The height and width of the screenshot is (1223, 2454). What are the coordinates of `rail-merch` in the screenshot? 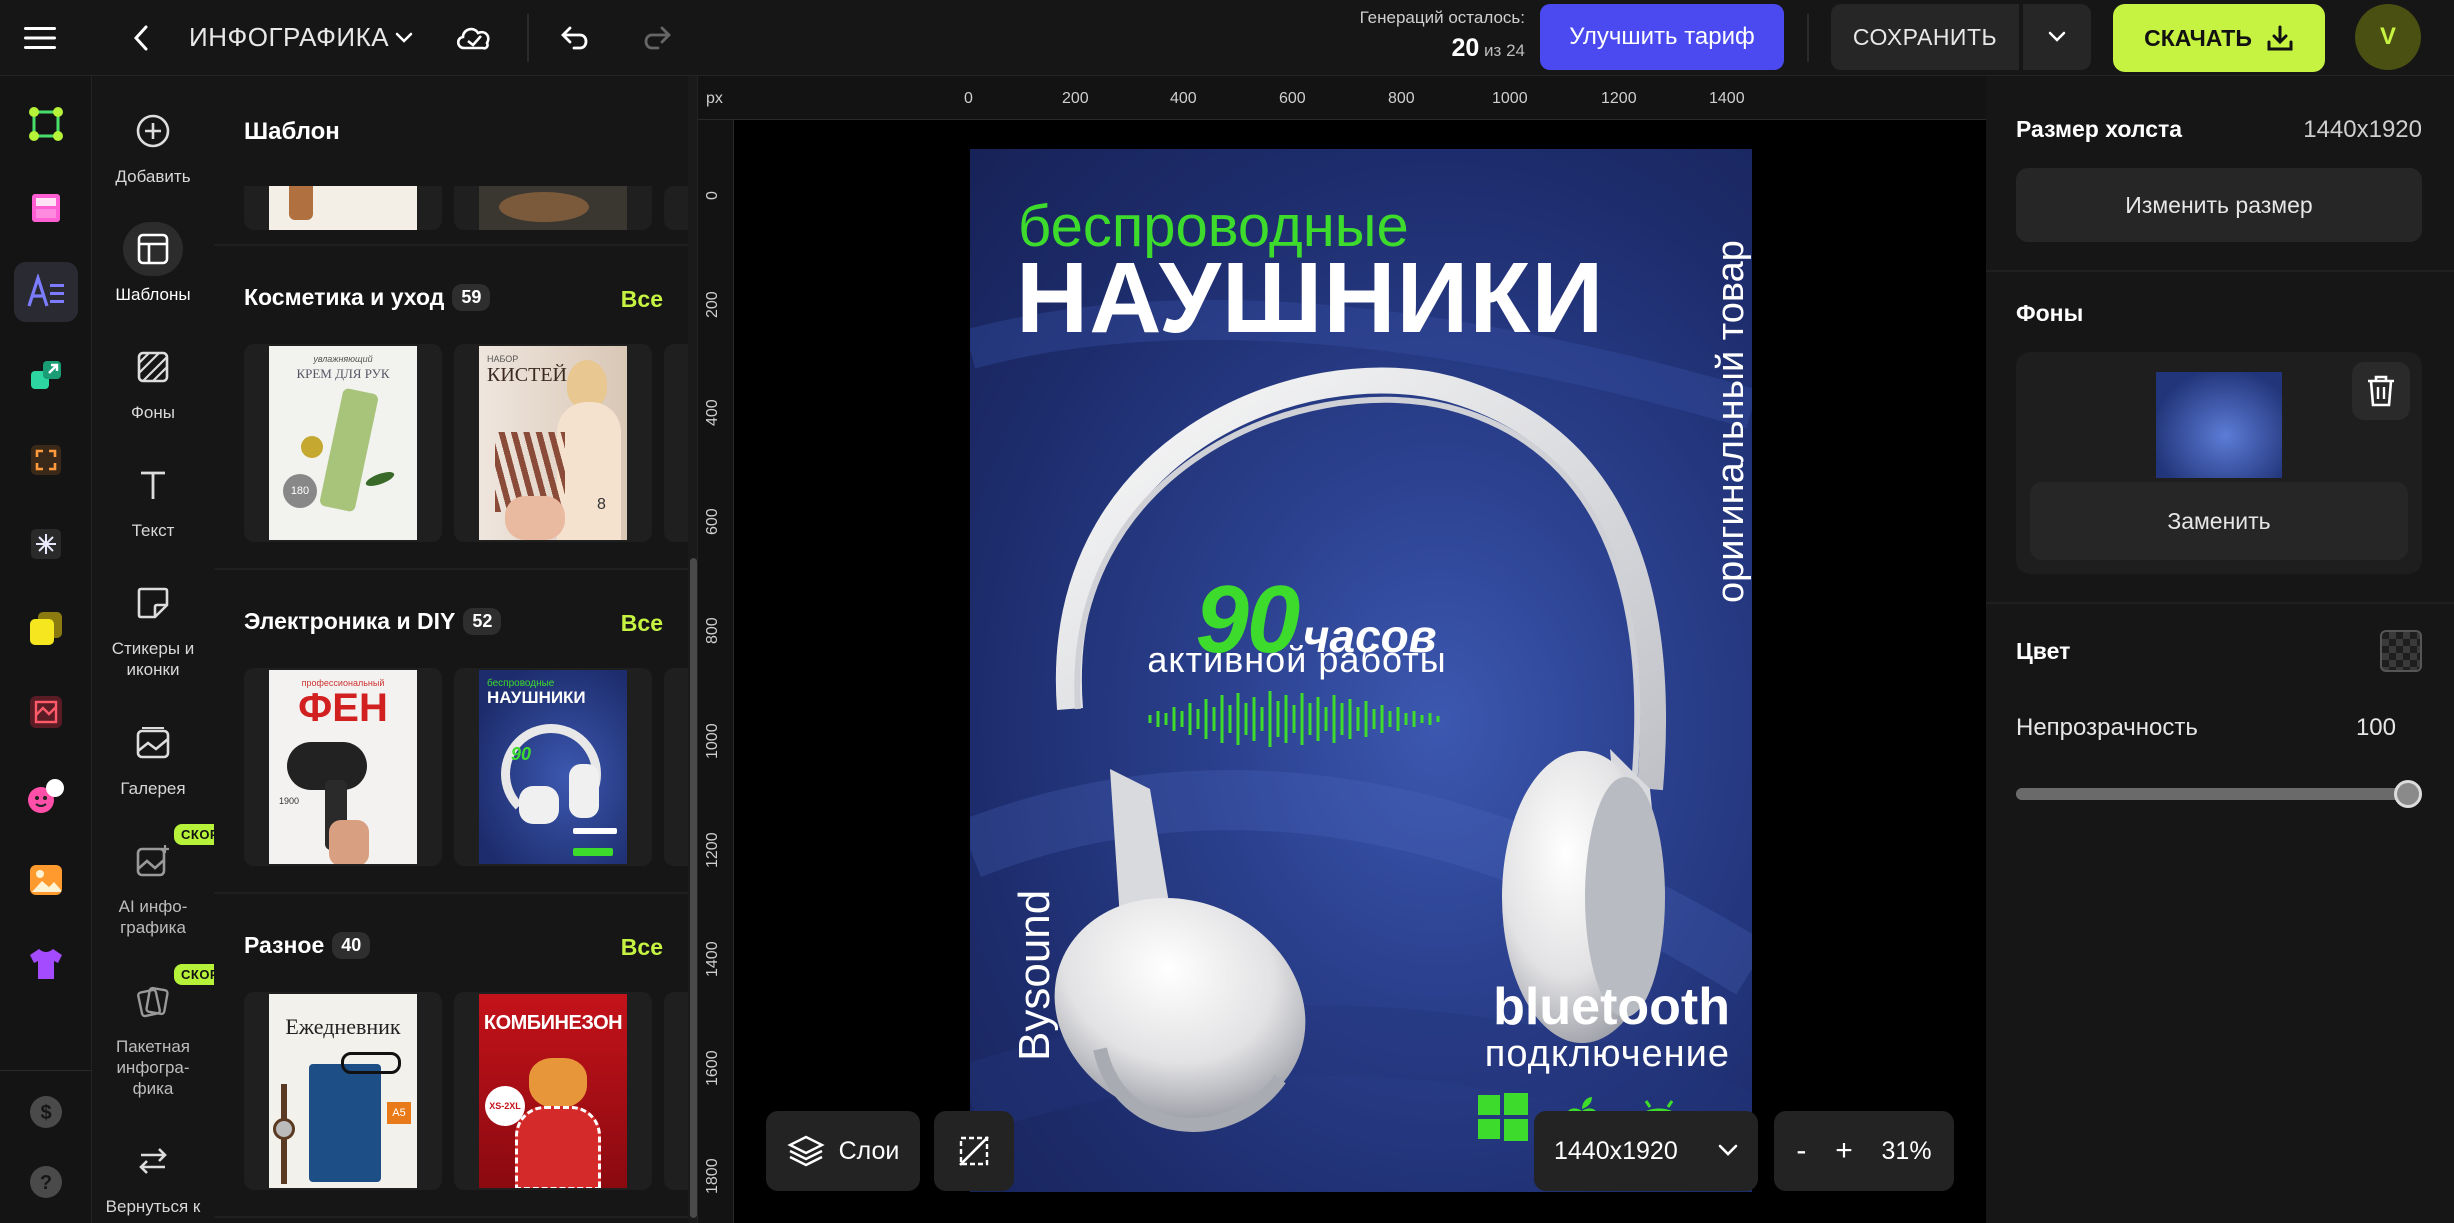 It's located at (46, 964).